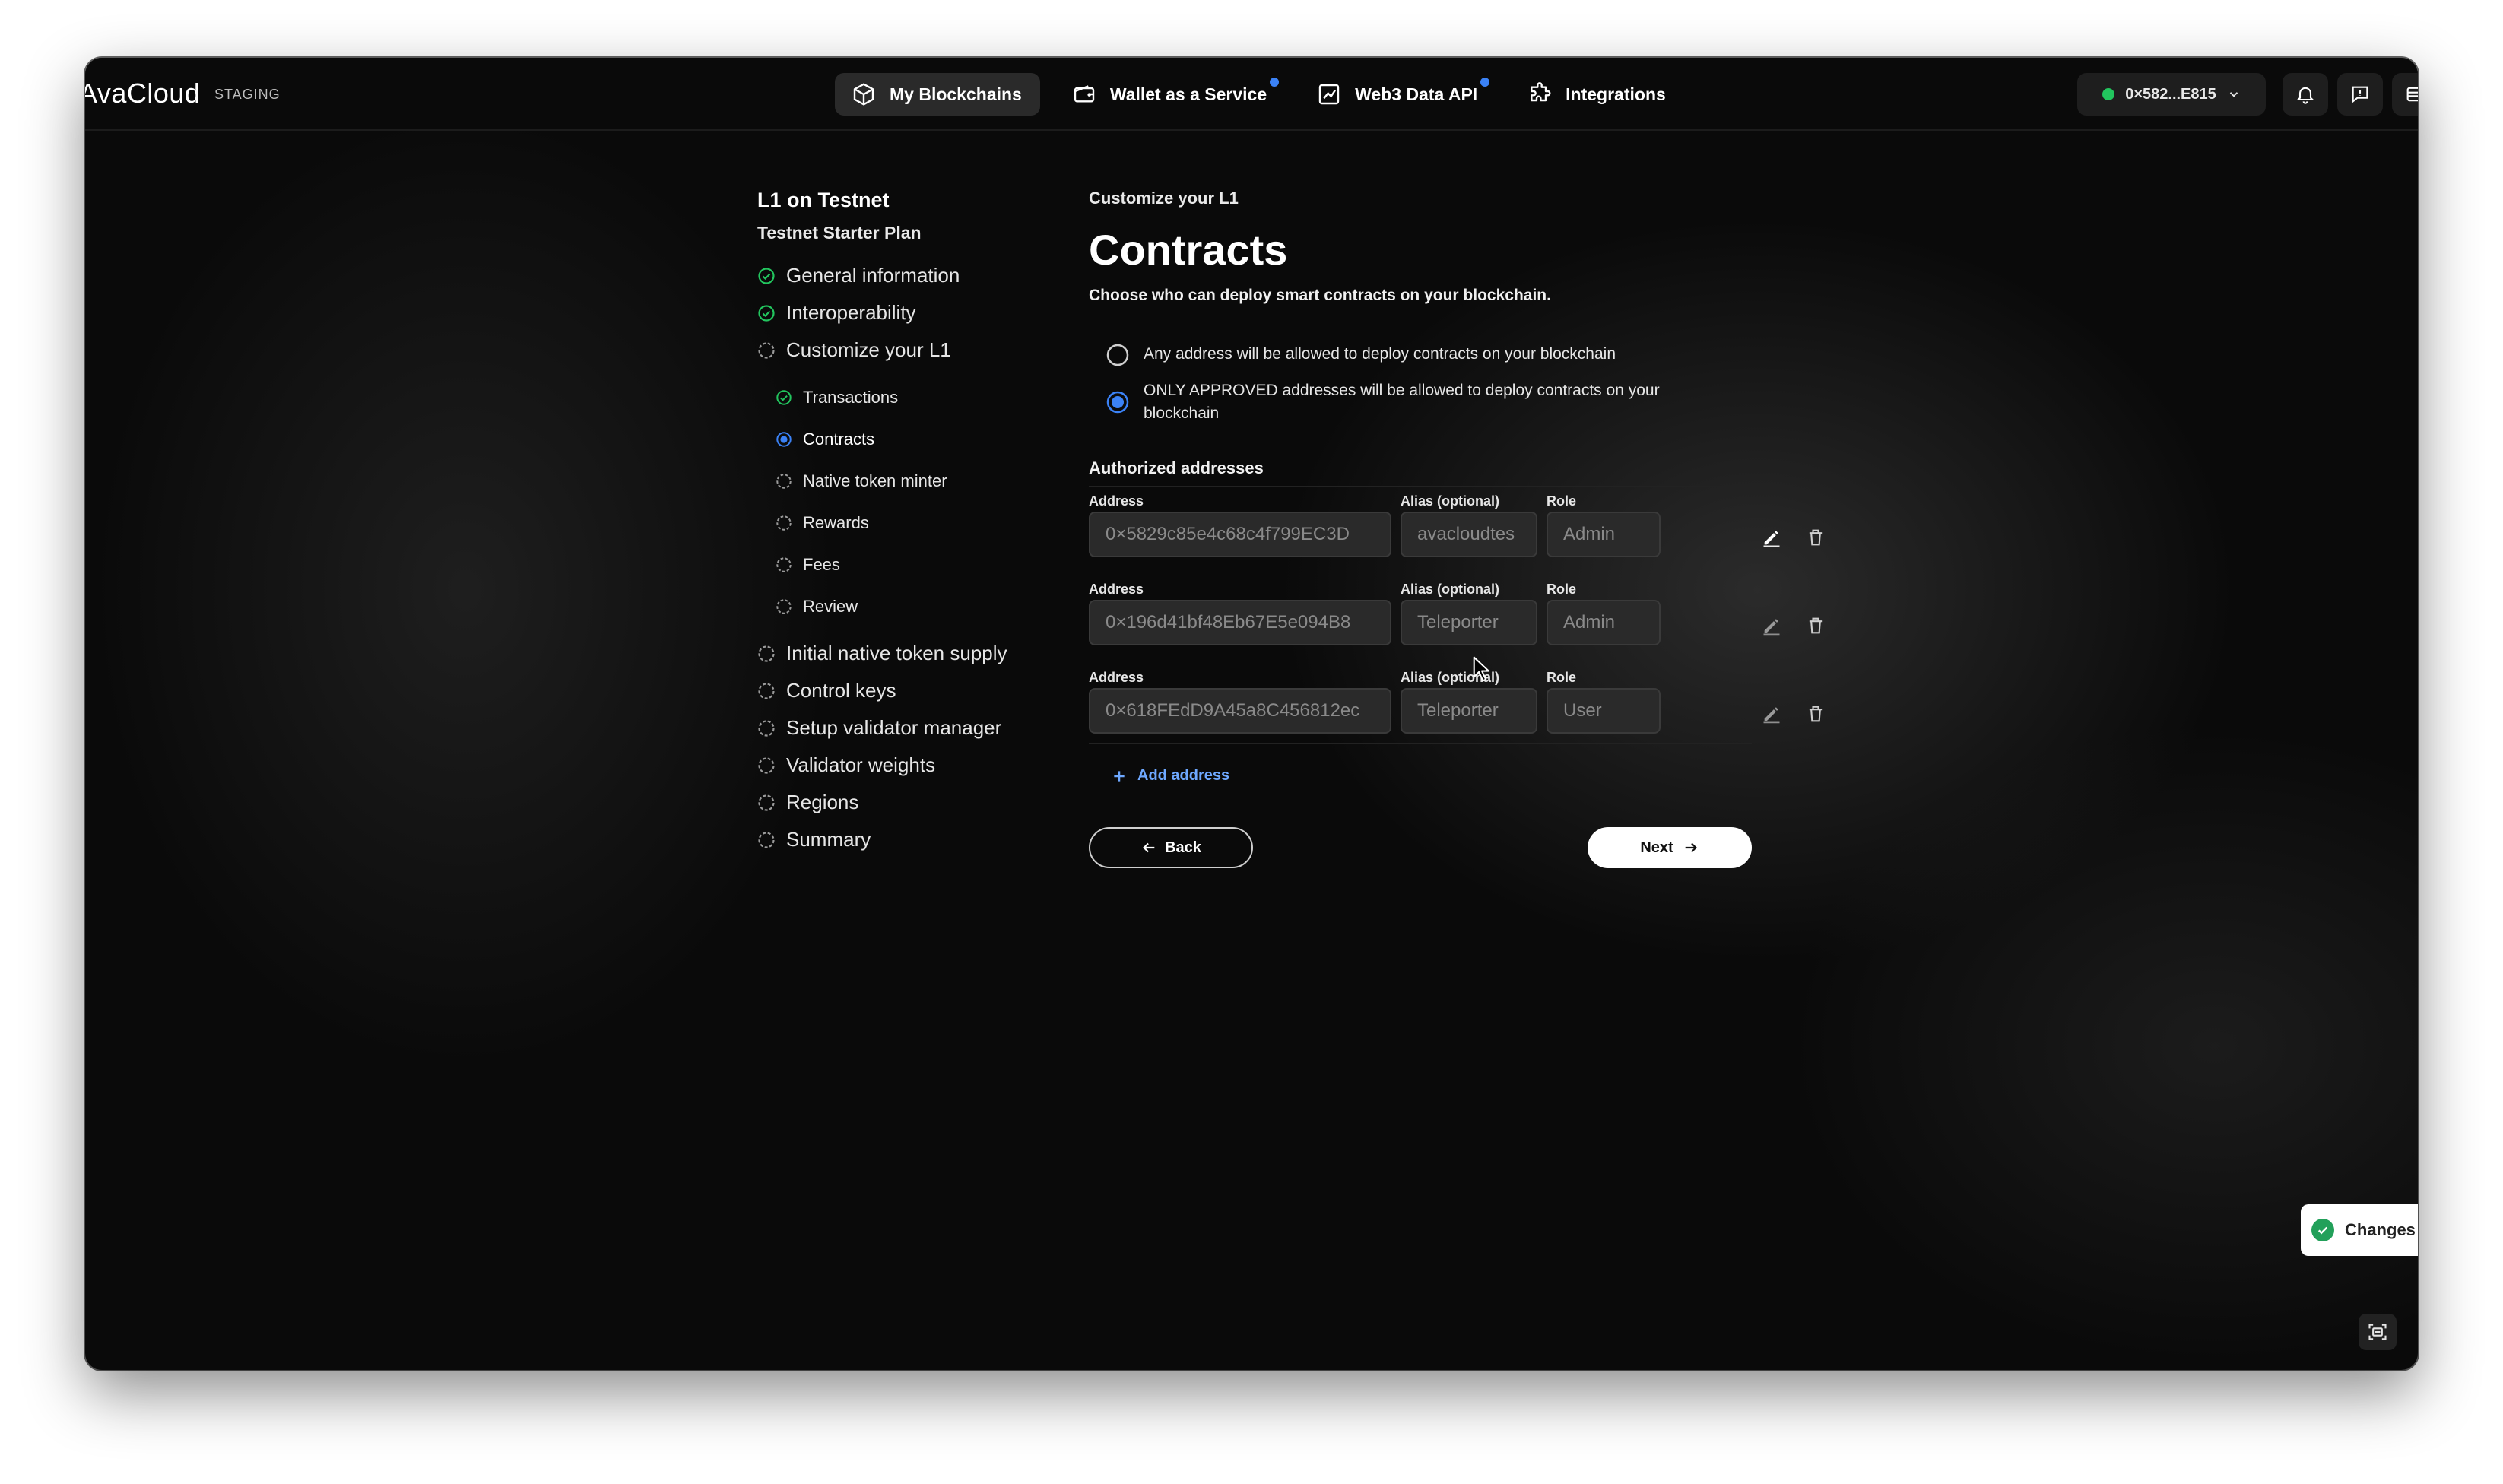  What do you see at coordinates (1691, 847) in the screenshot?
I see `arrow-right-icon` at bounding box center [1691, 847].